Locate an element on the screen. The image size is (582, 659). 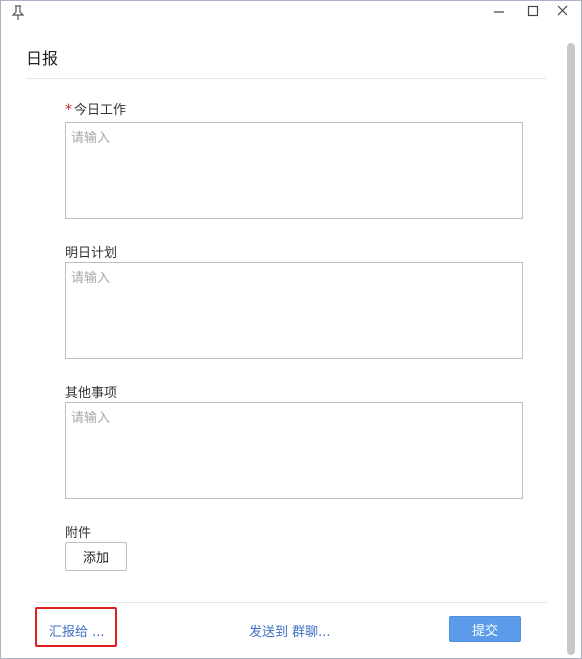
other-matters-label: 其他事项 is located at coordinates (91, 393).